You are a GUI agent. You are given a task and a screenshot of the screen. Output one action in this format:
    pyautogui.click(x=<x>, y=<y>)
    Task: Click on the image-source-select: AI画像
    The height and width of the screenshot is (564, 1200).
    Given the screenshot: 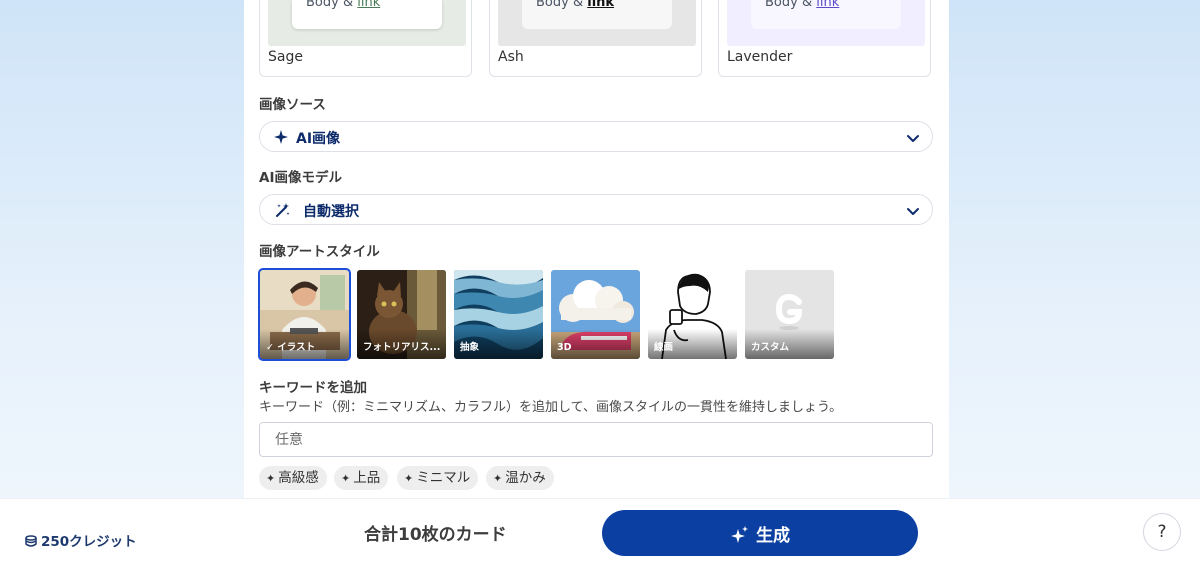 What is the action you would take?
    pyautogui.click(x=596, y=136)
    